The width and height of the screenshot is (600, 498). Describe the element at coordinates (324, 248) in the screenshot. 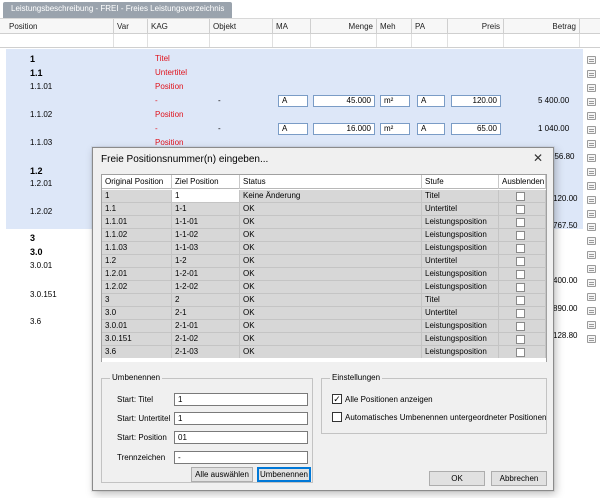

I see `grid-row: 1.1.03 1-1-03 OK Leistungsposition` at that location.